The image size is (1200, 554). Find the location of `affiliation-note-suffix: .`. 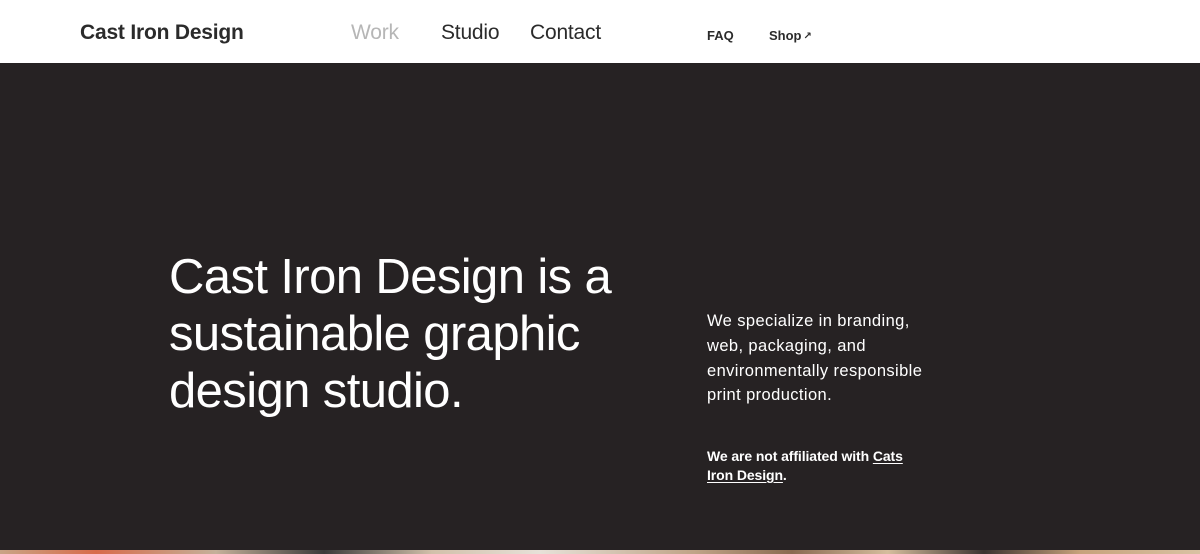

affiliation-note-suffix: . is located at coordinates (784, 475).